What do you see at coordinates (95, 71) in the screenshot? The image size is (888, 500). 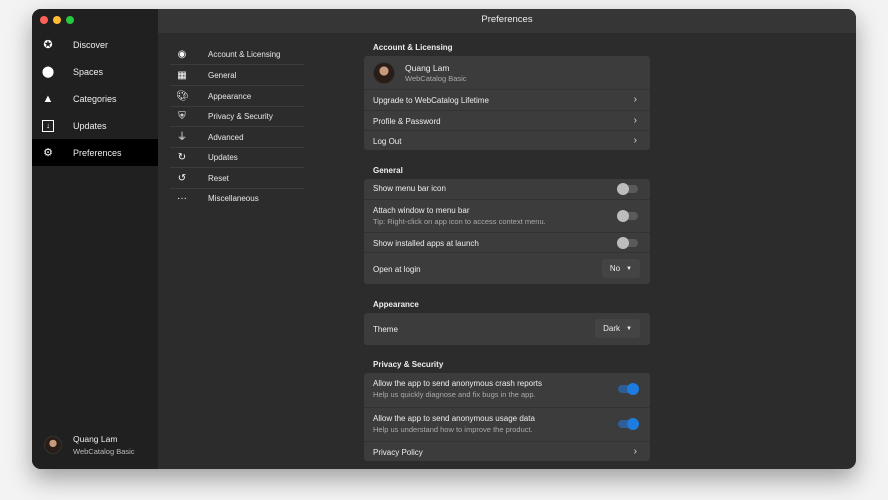 I see `sidebar-item-spaces: ⬤ Spaces` at bounding box center [95, 71].